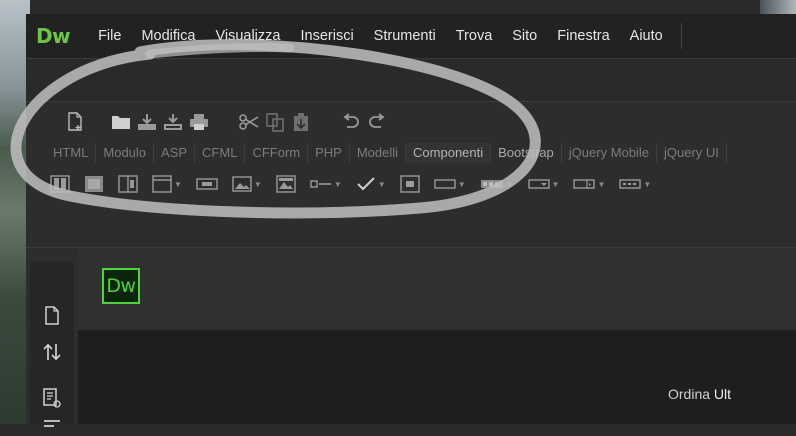  Describe the element at coordinates (326, 184) in the screenshot. I see `input-field-icon: ▼` at that location.